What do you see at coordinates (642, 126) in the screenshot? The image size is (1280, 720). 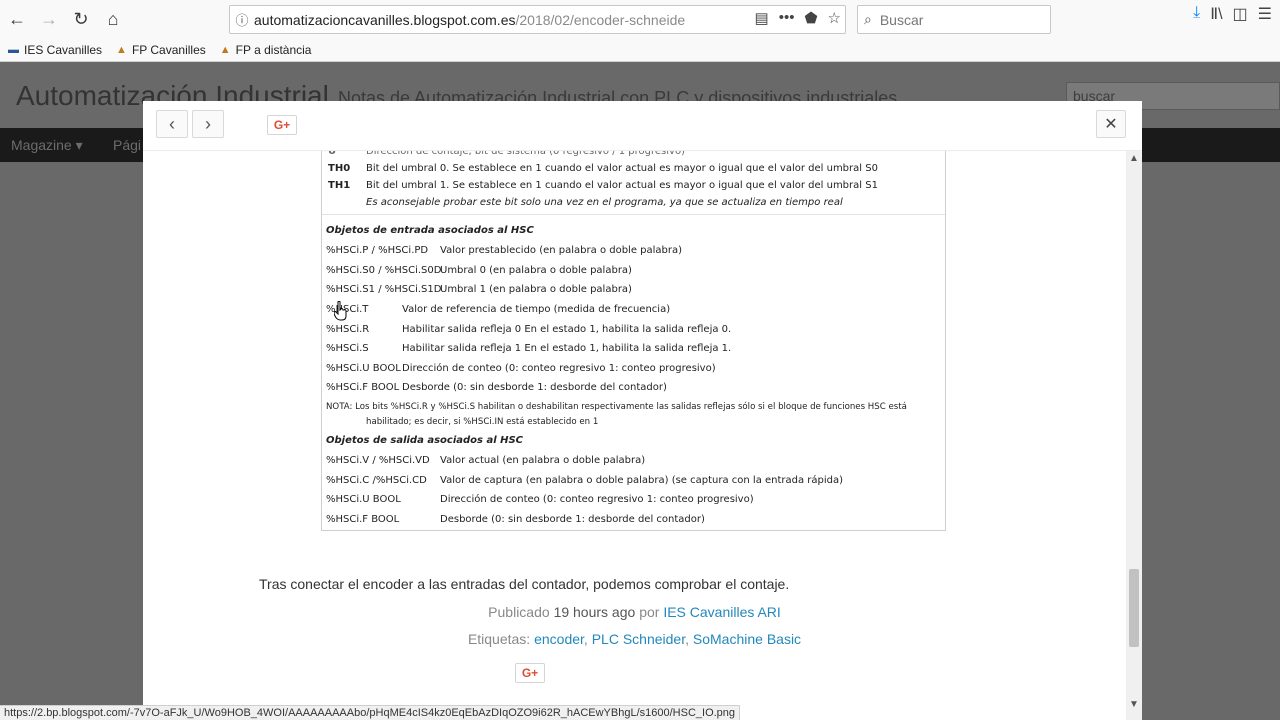 I see `lightbox-header: ‹ › G+ ✕` at bounding box center [642, 126].